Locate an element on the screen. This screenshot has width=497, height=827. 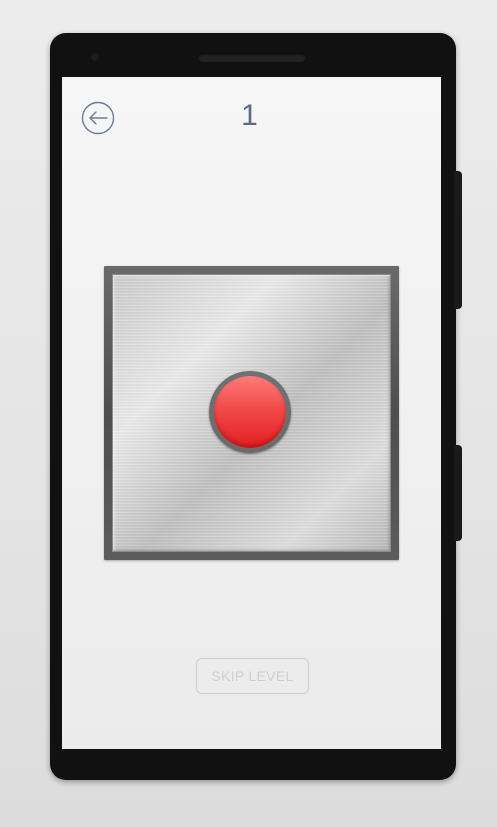
front-camera is located at coordinates (95, 57).